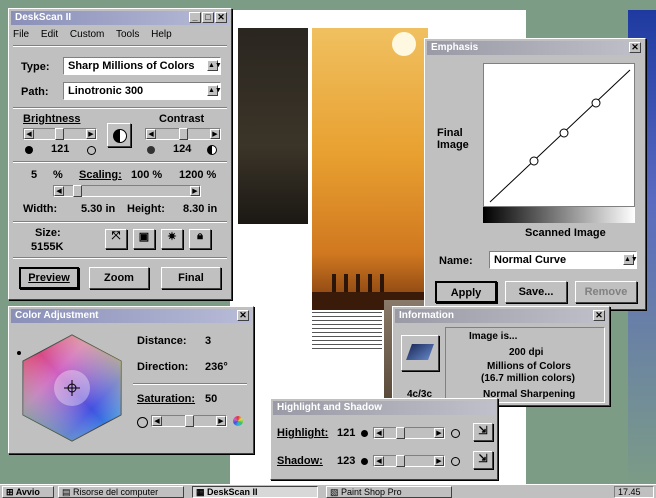 This screenshot has height=498, width=656. Describe the element at coordinates (559, 135) in the screenshot. I see `curve-plot-area` at that location.